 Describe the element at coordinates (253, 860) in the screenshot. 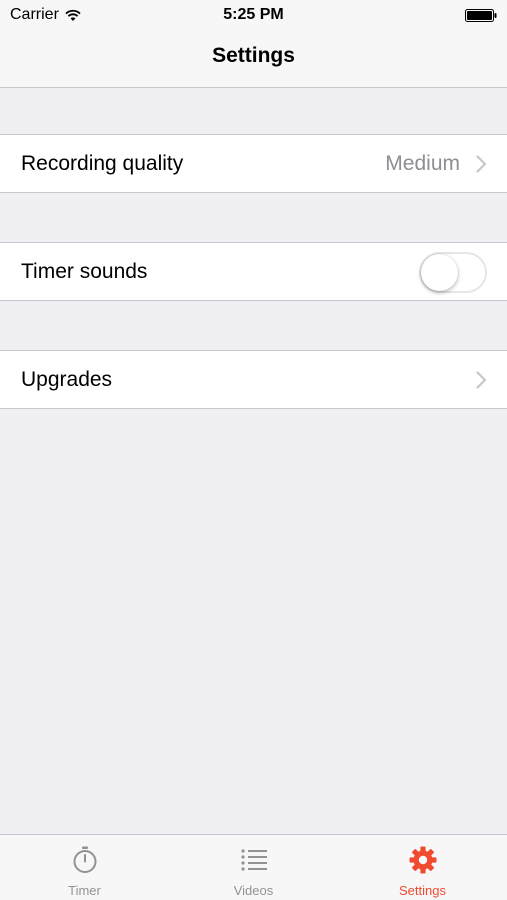

I see `list-icon` at that location.